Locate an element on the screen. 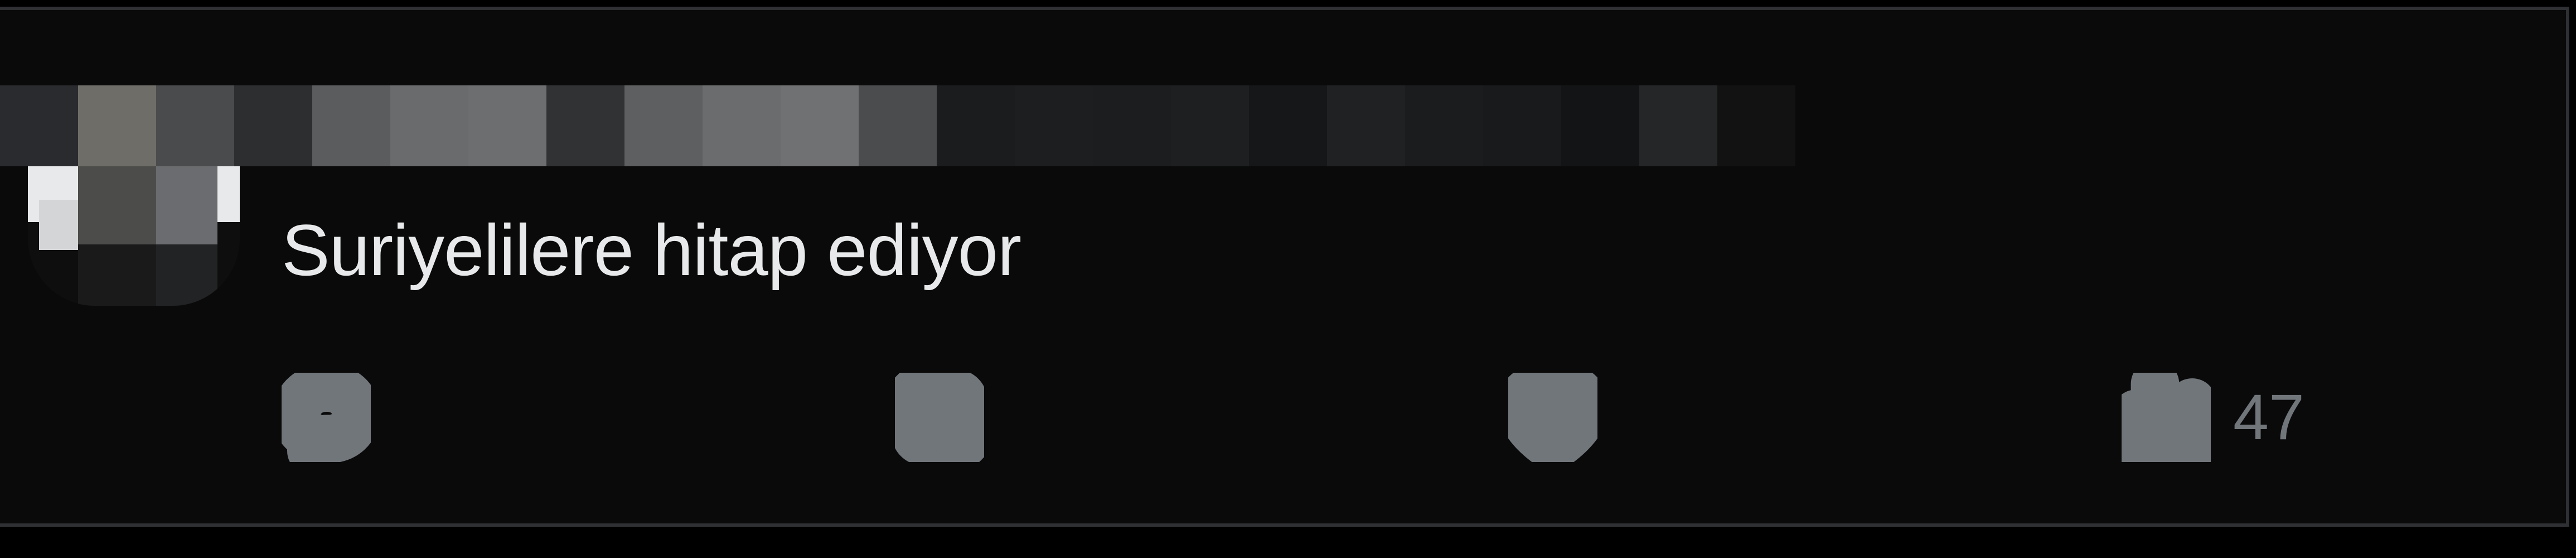  views-button: 47 is located at coordinates (2213, 418).